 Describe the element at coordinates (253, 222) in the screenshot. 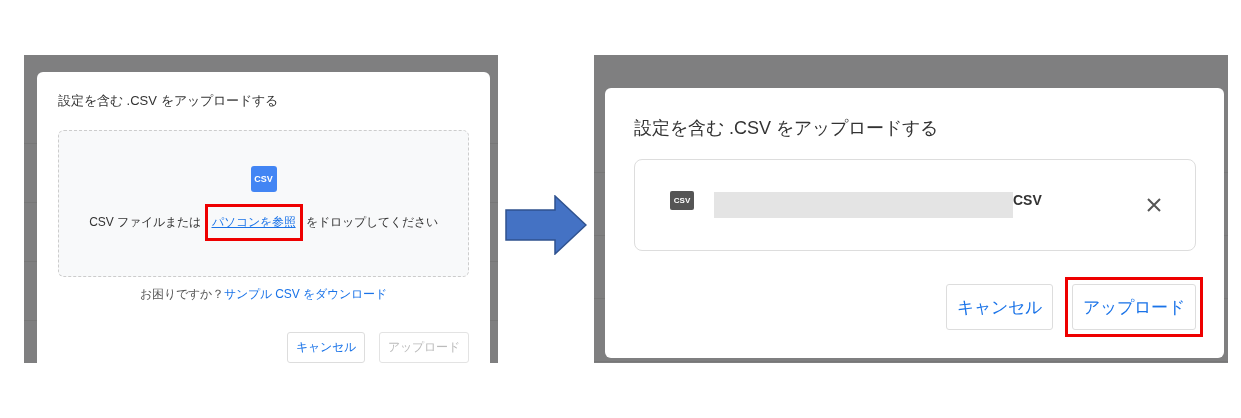

I see `browse-link: パソコンを参照` at that location.